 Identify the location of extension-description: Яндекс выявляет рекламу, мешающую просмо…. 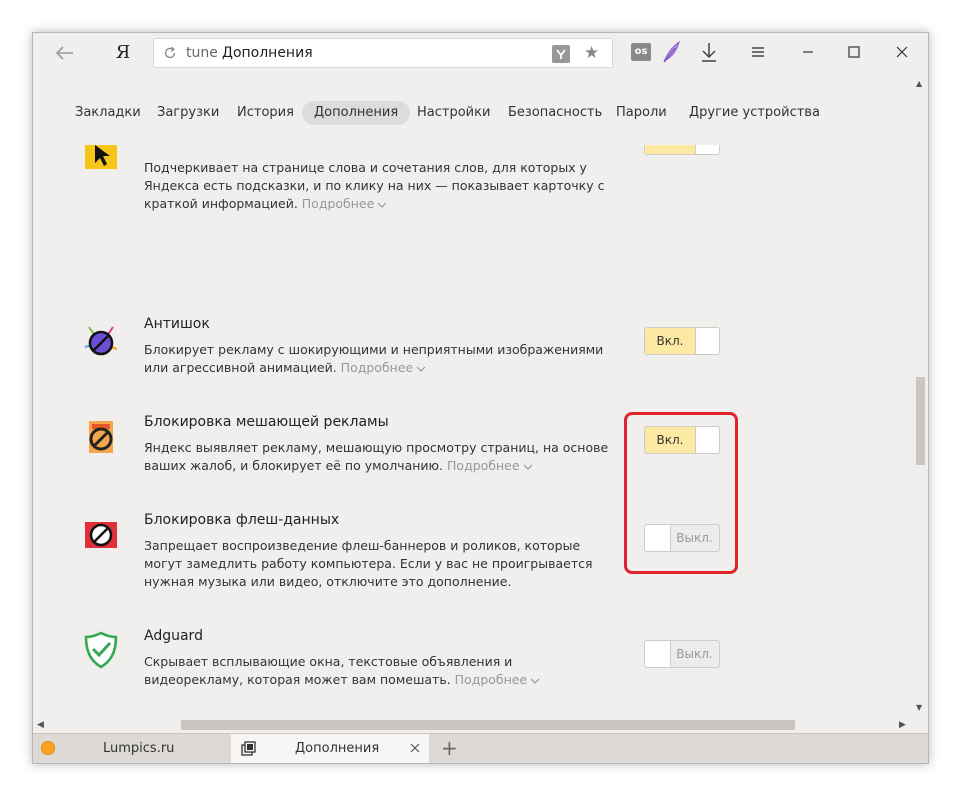
(376, 456).